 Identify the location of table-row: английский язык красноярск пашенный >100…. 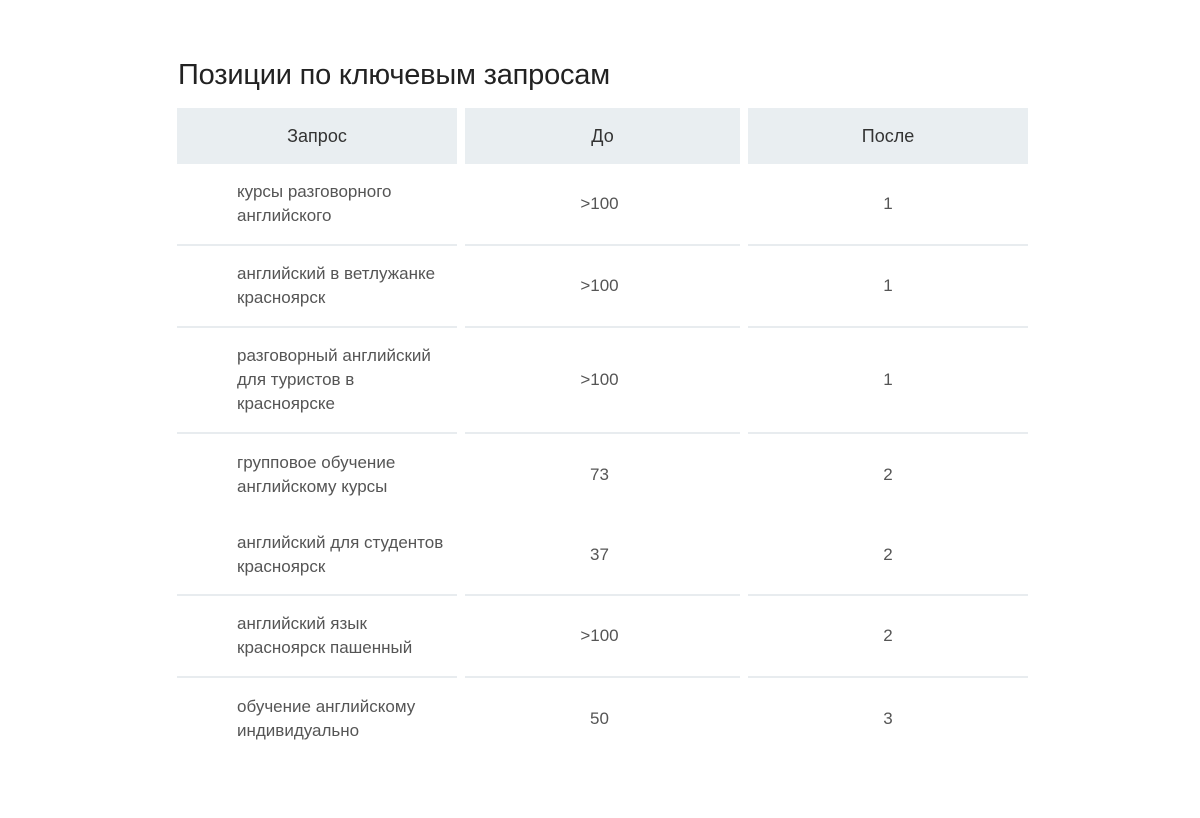
(602, 637).